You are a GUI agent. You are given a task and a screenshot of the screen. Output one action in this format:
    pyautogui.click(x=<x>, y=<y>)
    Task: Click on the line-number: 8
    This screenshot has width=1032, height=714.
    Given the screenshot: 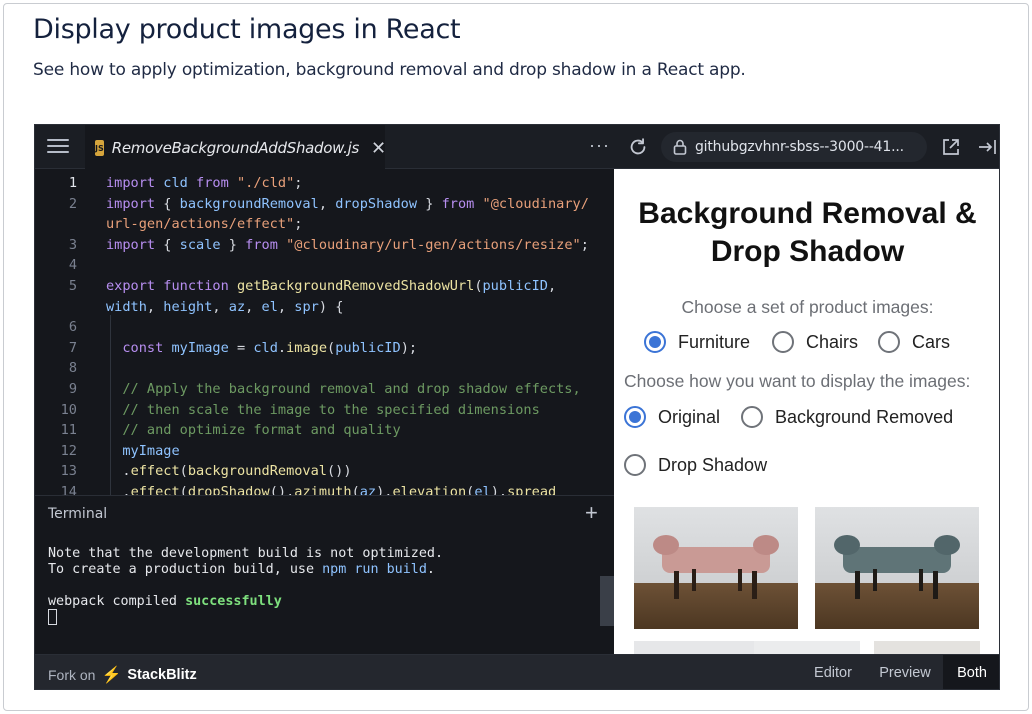 What is the action you would take?
    pyautogui.click(x=72, y=368)
    